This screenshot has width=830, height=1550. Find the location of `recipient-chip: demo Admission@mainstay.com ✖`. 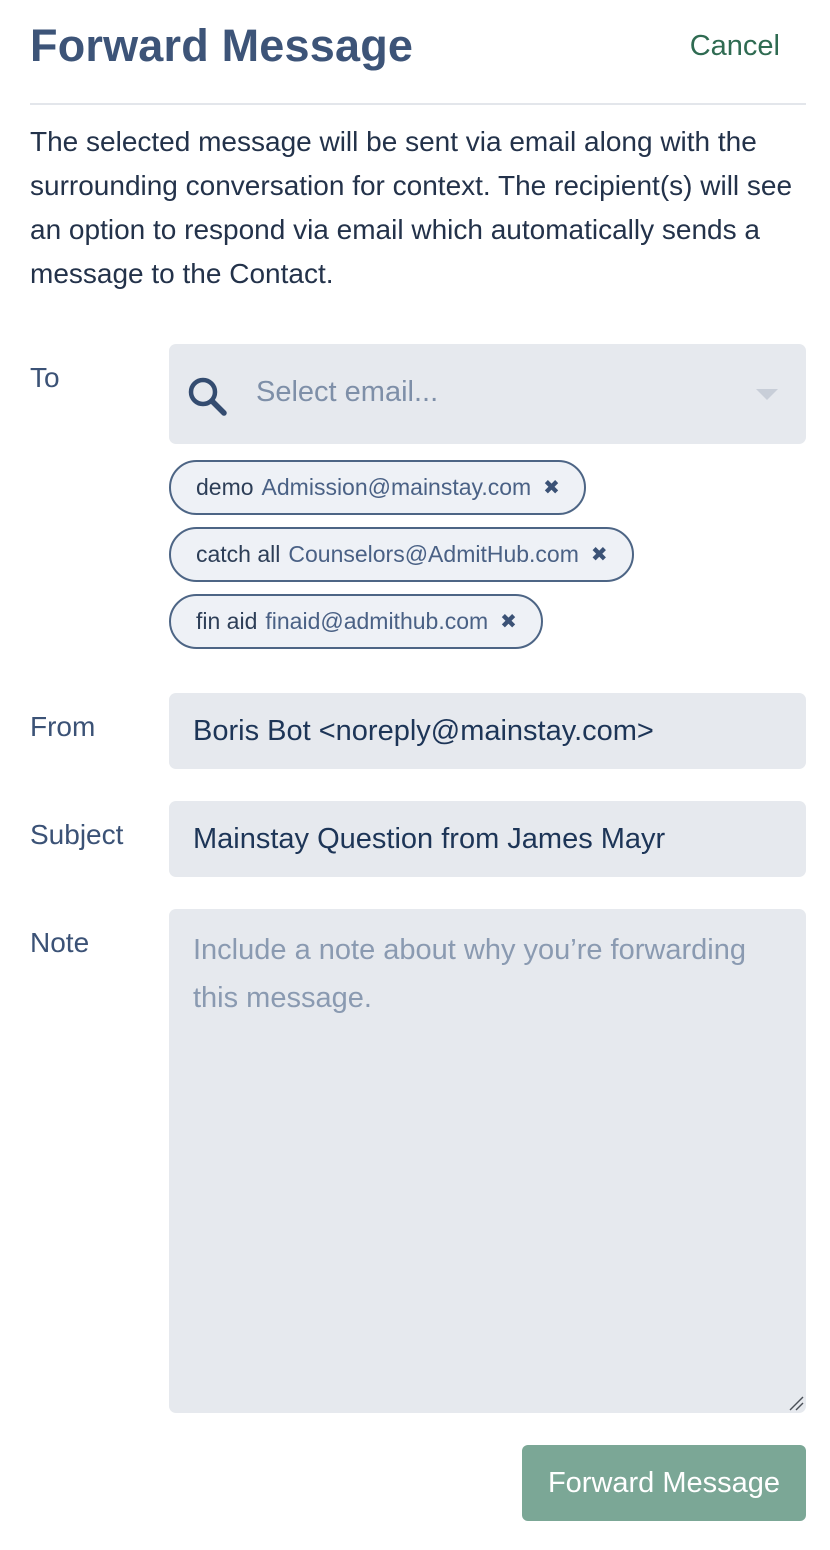

recipient-chip: demo Admission@mainstay.com ✖ is located at coordinates (377, 487).